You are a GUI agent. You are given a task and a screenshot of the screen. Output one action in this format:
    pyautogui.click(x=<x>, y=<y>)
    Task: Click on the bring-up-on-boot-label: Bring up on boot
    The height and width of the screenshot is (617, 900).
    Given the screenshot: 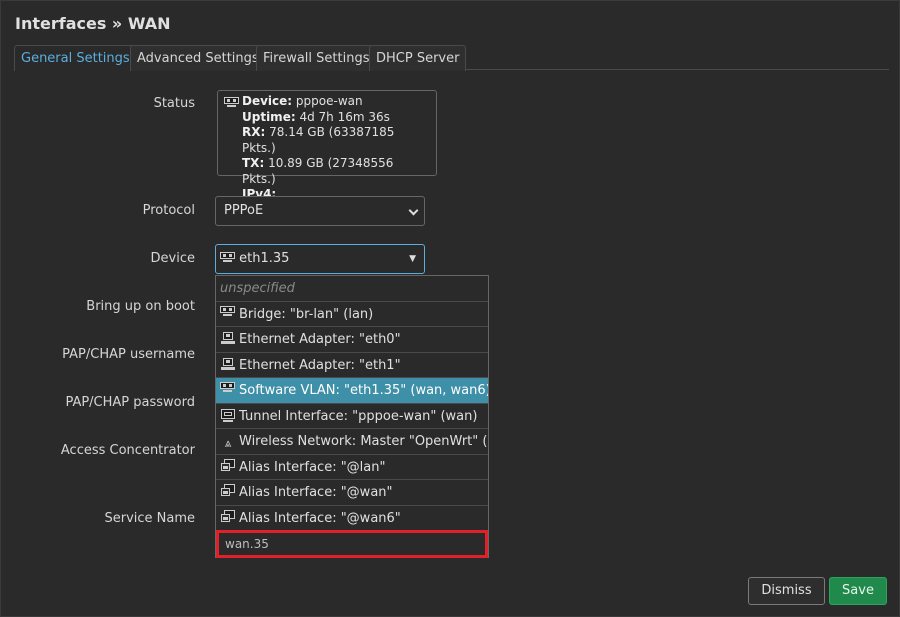 What is the action you would take?
    pyautogui.click(x=140, y=306)
    